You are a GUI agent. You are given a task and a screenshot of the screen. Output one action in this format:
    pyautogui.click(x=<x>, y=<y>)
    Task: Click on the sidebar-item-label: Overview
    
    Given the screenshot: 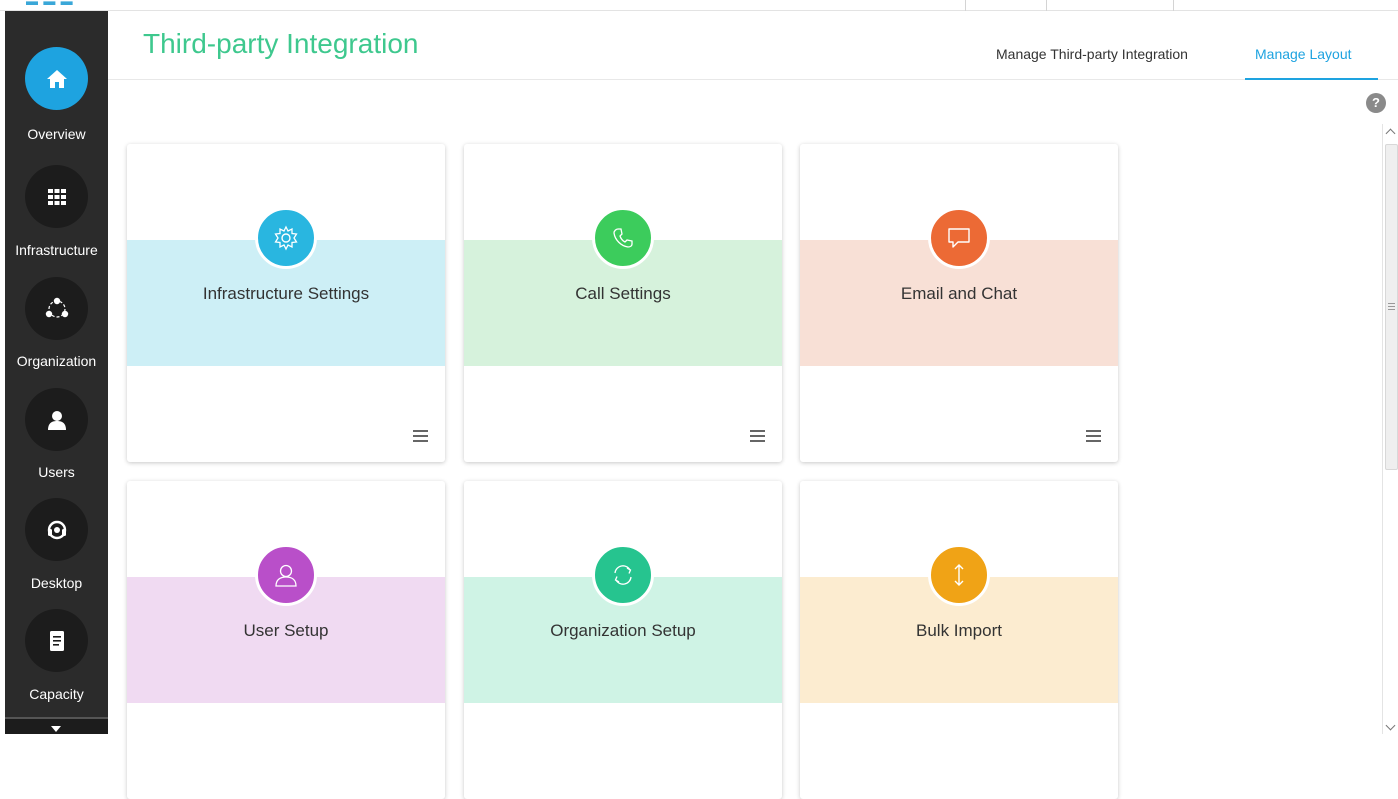 What is the action you would take?
    pyautogui.click(x=56, y=134)
    